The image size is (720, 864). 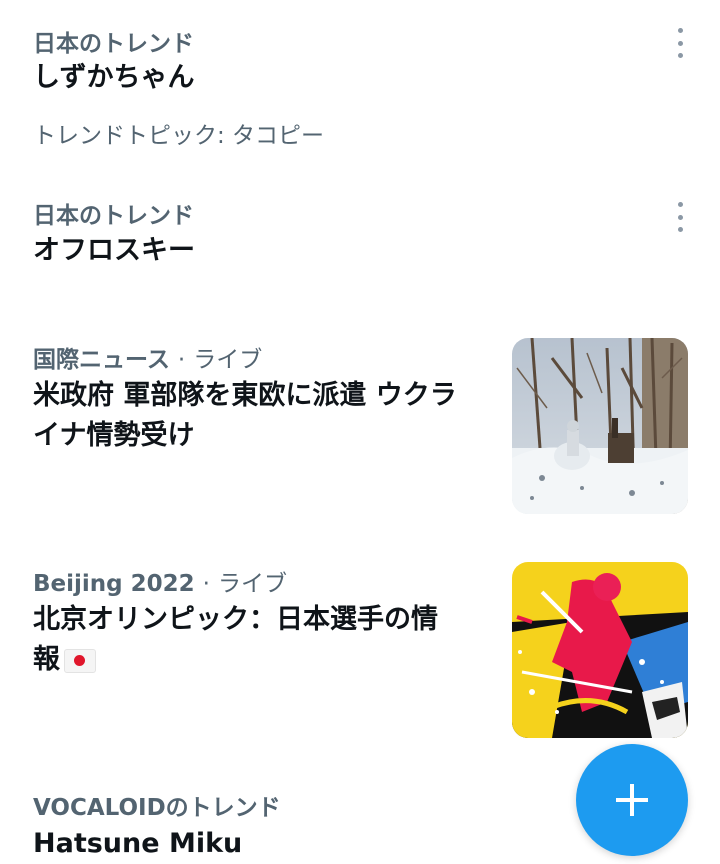 I want to click on trend-title: オフロスキー, so click(x=114, y=250).